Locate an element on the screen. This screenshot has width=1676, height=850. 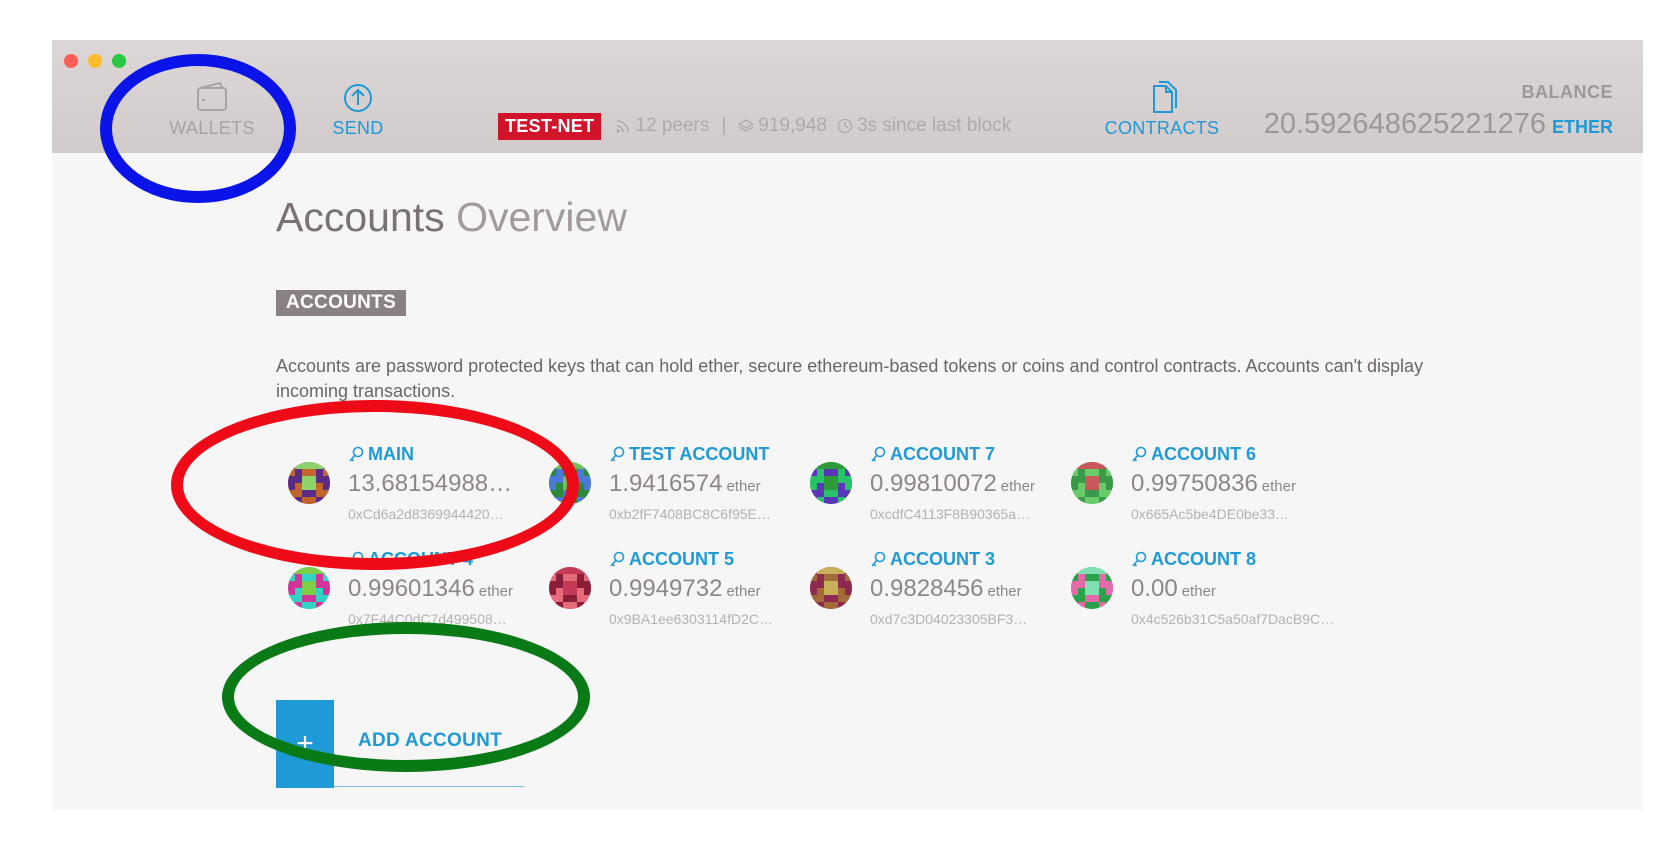
account-balance: 0.9828456 ether is located at coordinates (946, 589).